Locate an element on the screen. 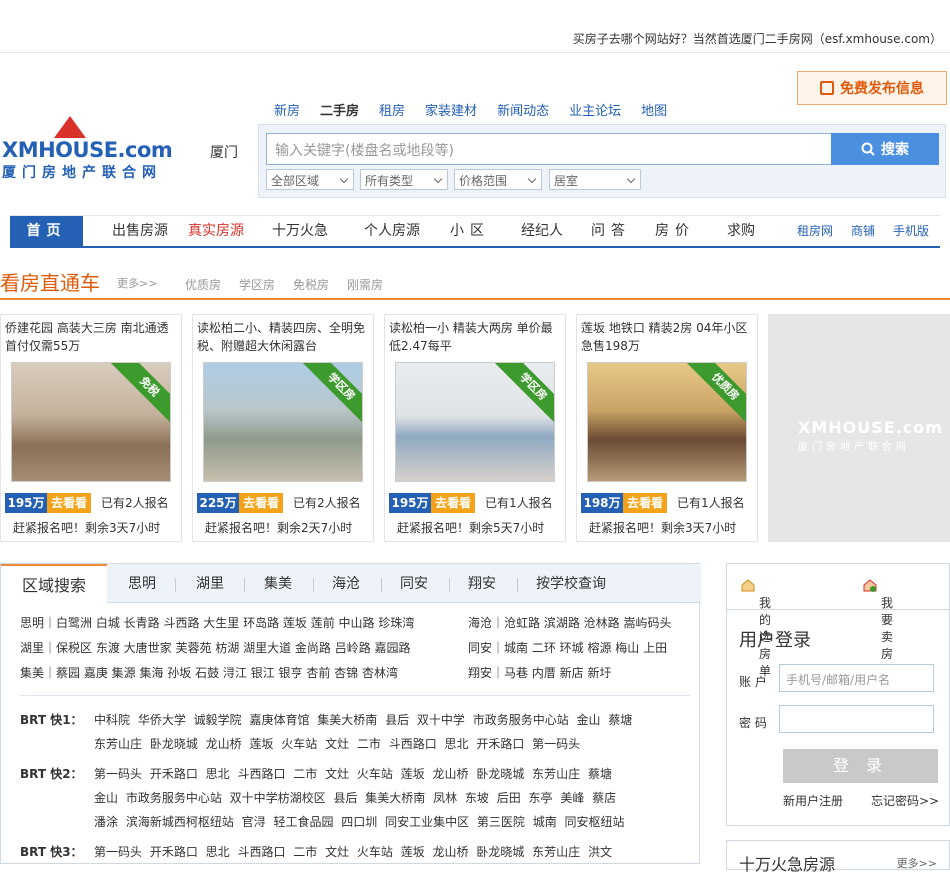 This screenshot has width=950, height=875. search-input: 输入关键字(楼盘名或地段等) is located at coordinates (549, 149).